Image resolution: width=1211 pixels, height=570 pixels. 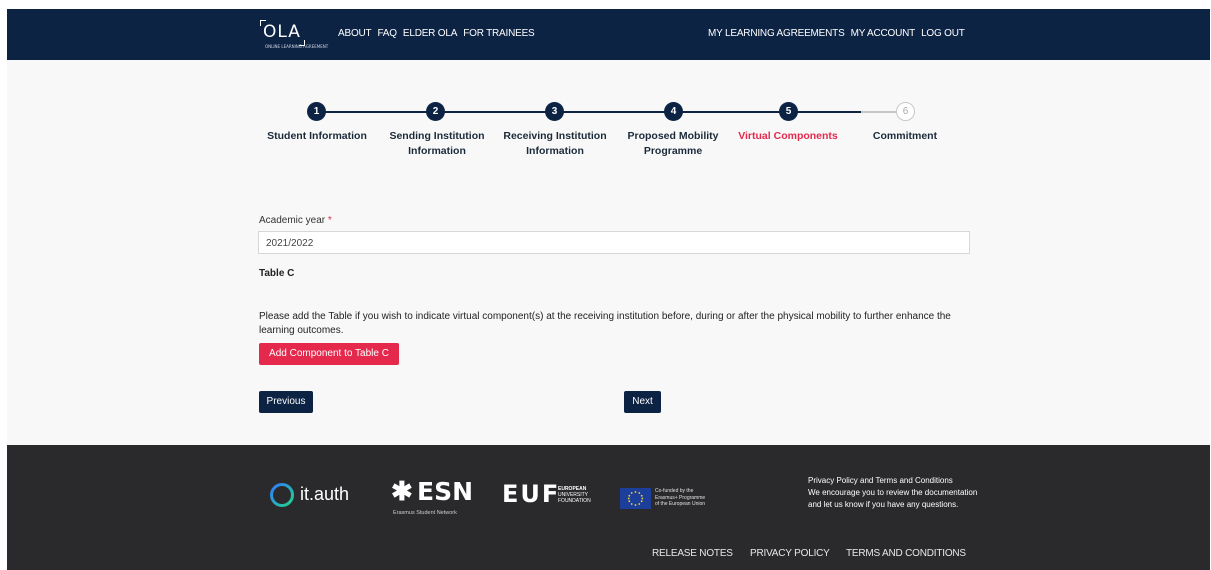 I want to click on step-4-label: Proposed Mobility Programme, so click(x=673, y=143).